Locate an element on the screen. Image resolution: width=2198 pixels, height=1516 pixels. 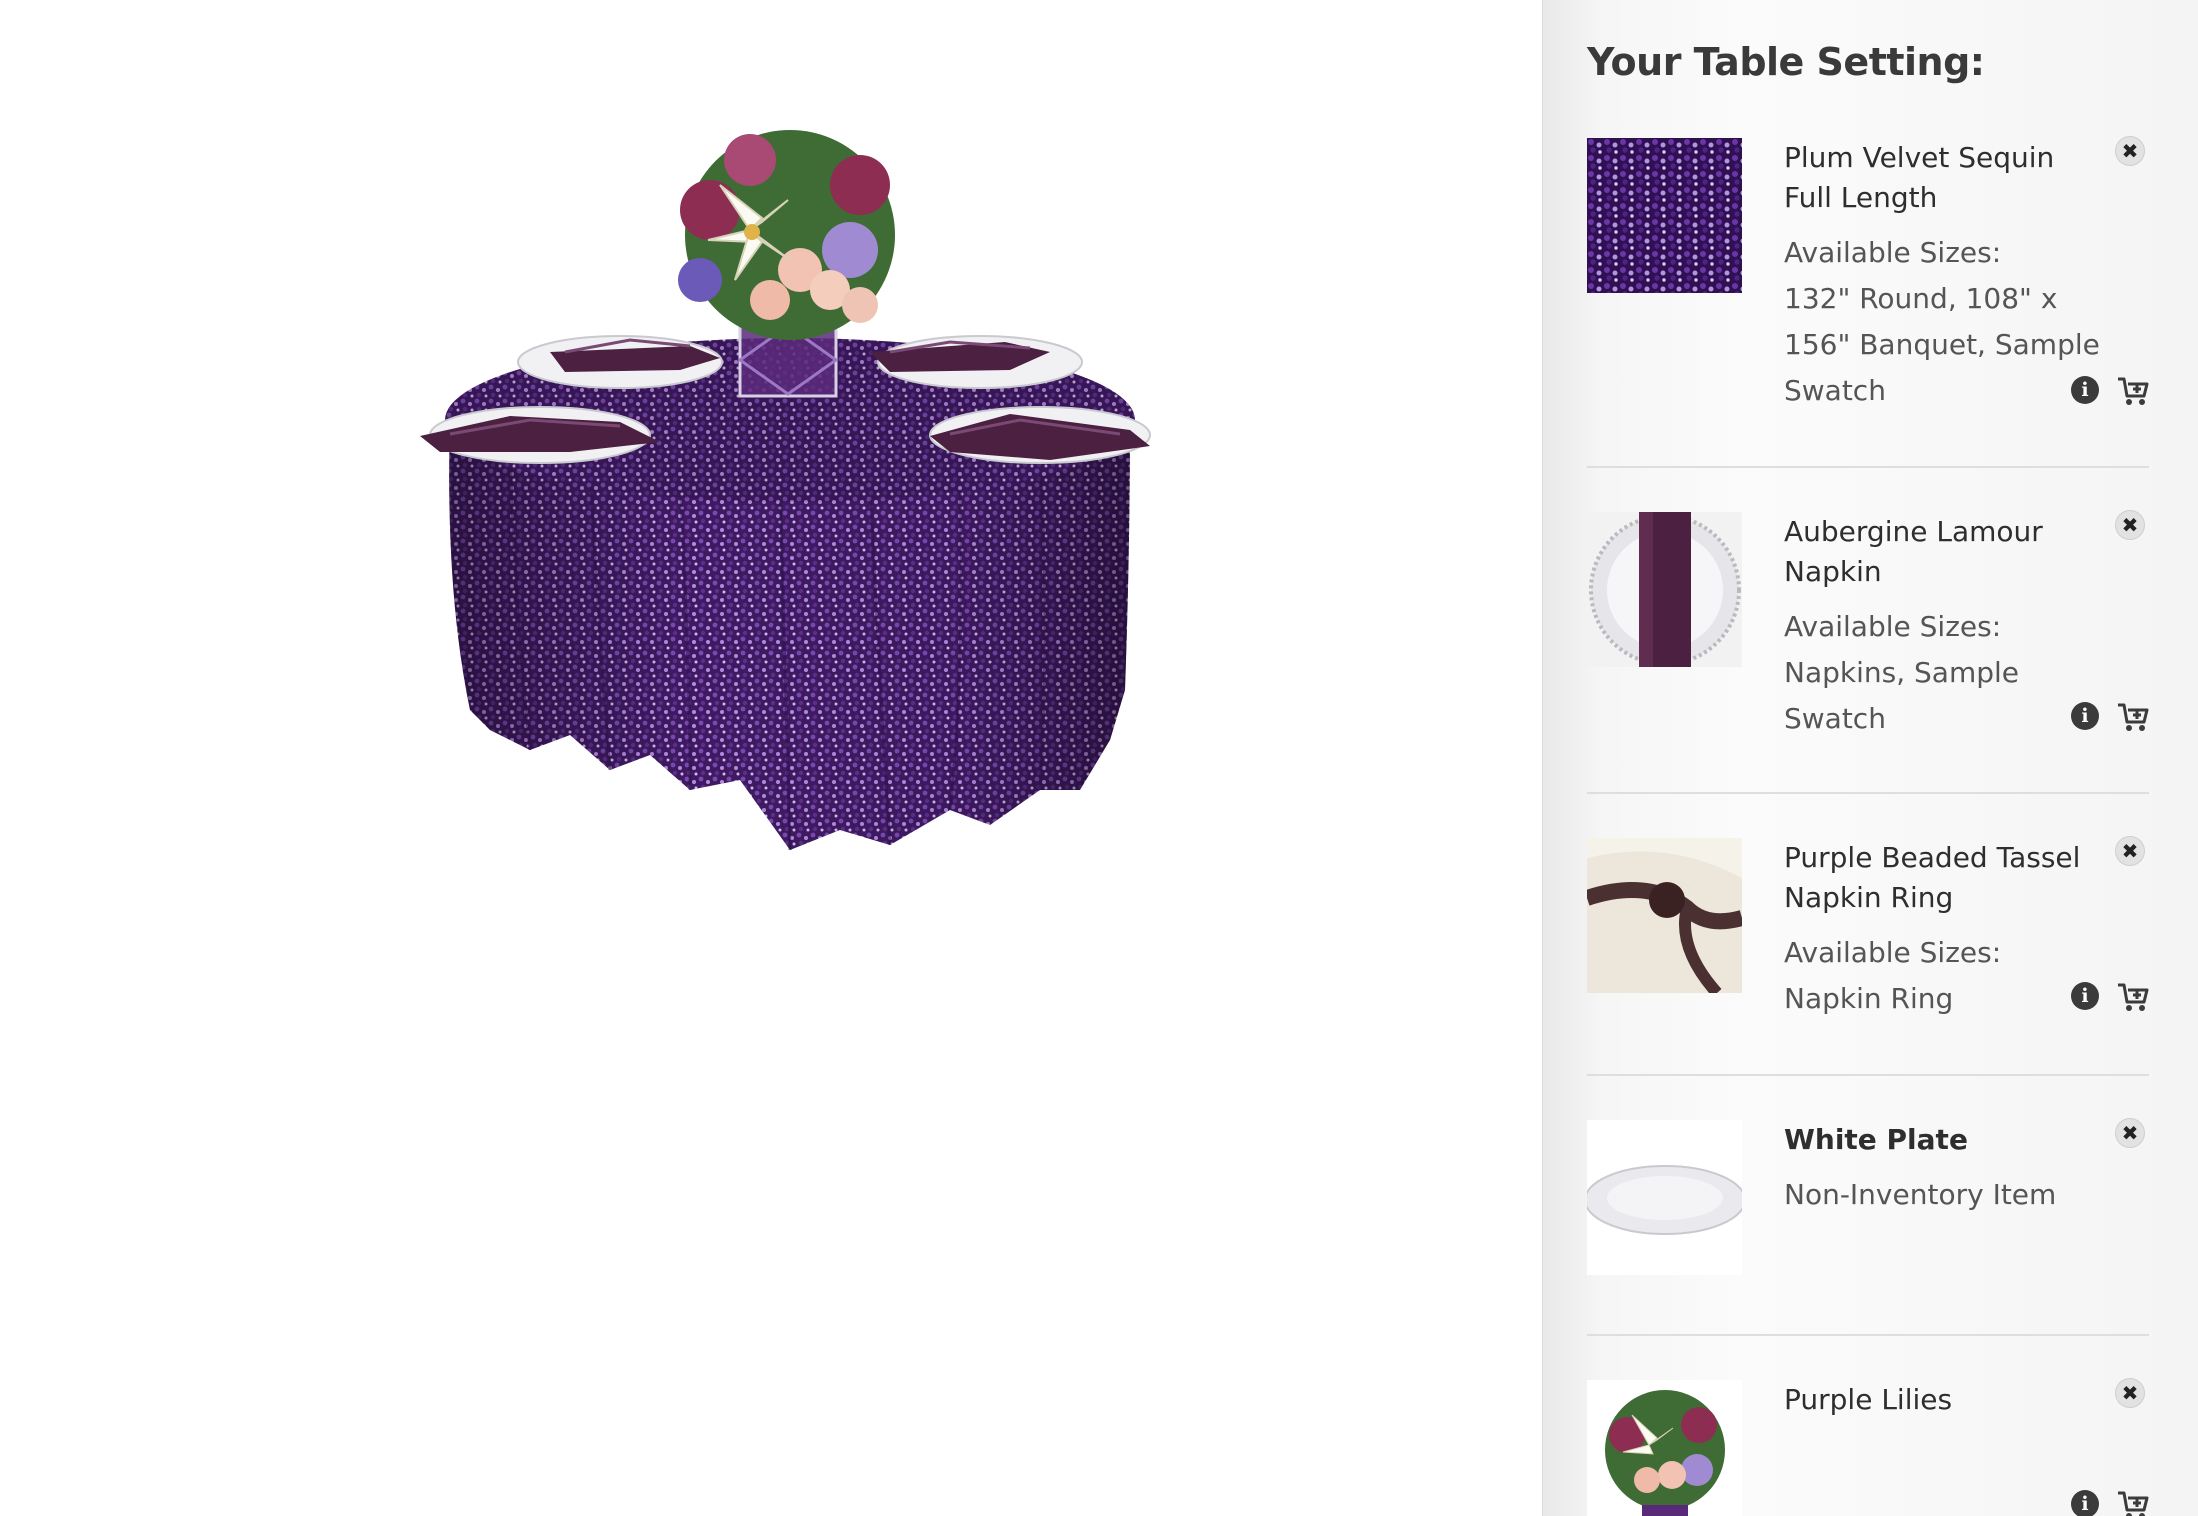
item-name: Aubergine Lamour Napkin is located at coordinates (1944, 552).